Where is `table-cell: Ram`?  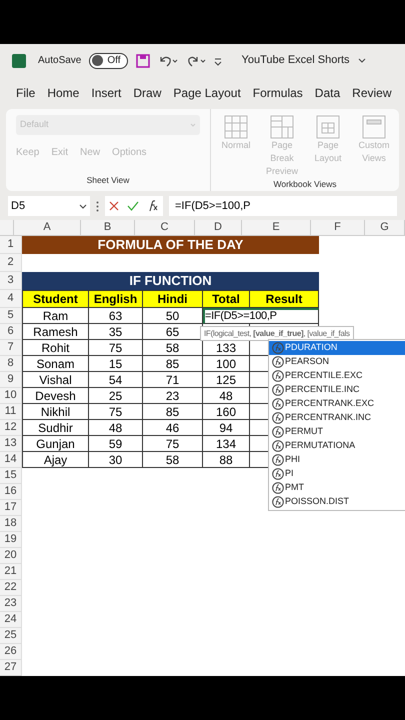
table-cell: Ram is located at coordinates (55, 316).